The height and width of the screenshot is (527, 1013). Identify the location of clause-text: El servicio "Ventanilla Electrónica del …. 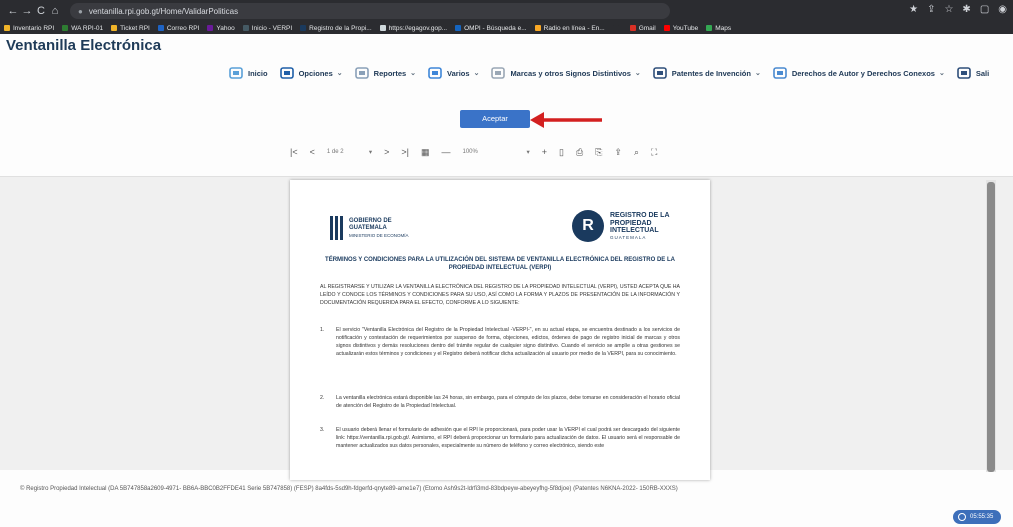
(508, 342).